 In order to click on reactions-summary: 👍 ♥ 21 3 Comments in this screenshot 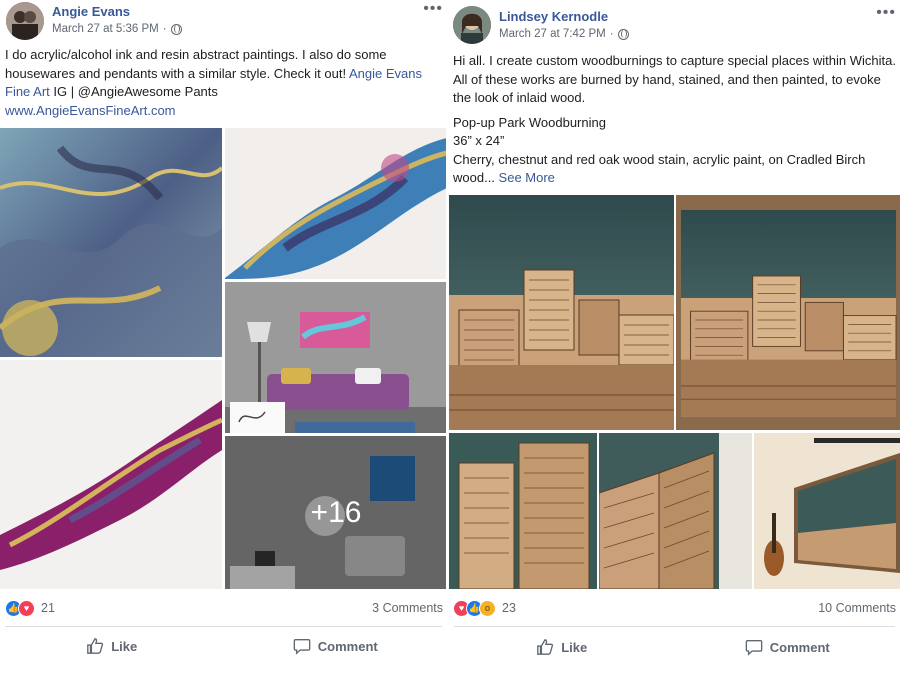, I will do `click(223, 608)`.